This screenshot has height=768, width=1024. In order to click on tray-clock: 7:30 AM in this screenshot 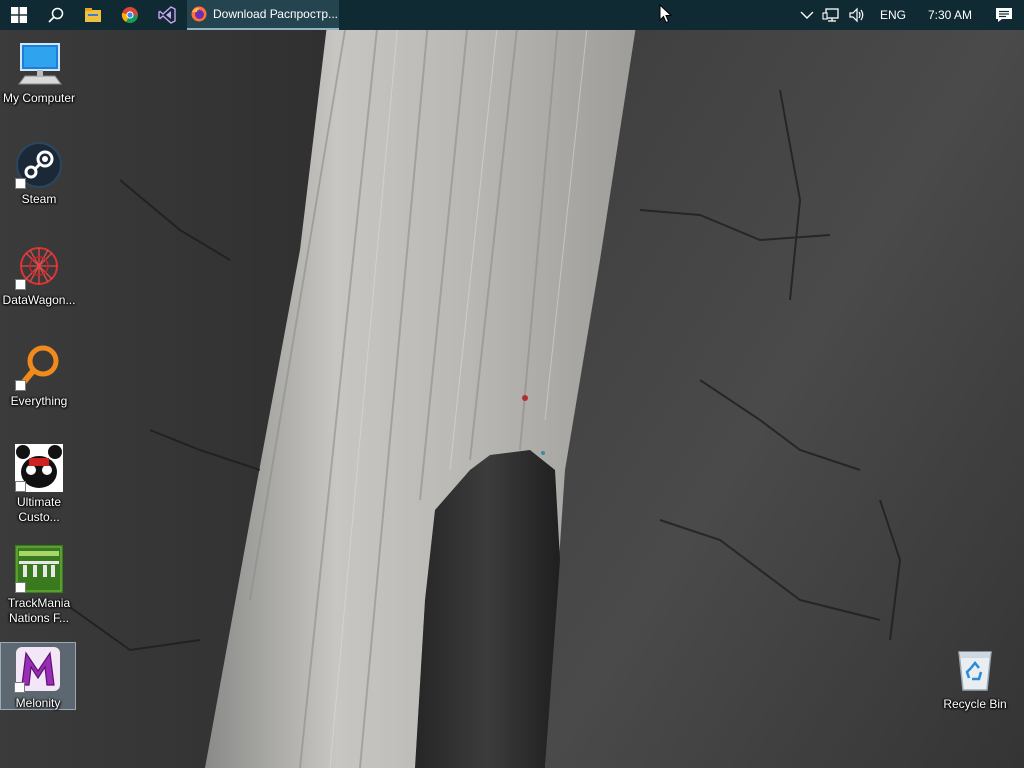, I will do `click(950, 15)`.